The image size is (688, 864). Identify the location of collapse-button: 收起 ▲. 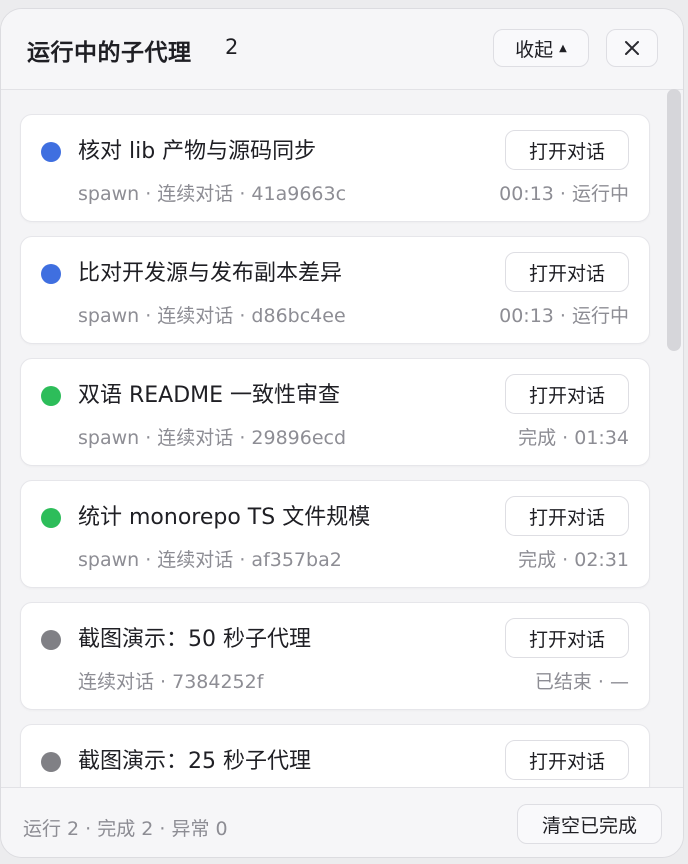
(541, 48).